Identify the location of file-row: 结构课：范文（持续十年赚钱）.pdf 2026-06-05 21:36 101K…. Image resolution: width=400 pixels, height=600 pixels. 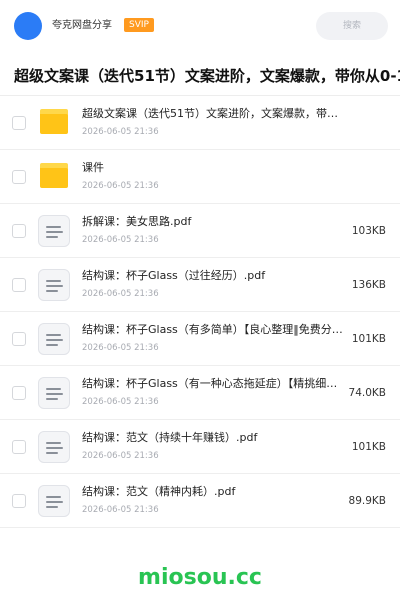
(200, 447).